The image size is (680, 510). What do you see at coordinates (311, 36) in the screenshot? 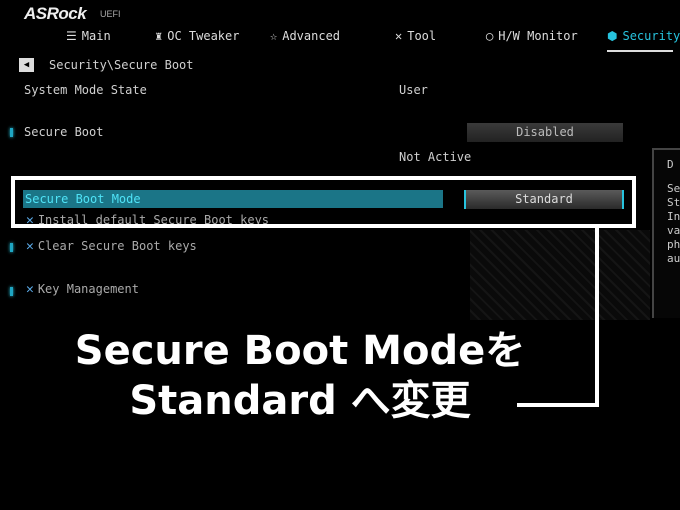
I see `tab-label: Advanced` at bounding box center [311, 36].